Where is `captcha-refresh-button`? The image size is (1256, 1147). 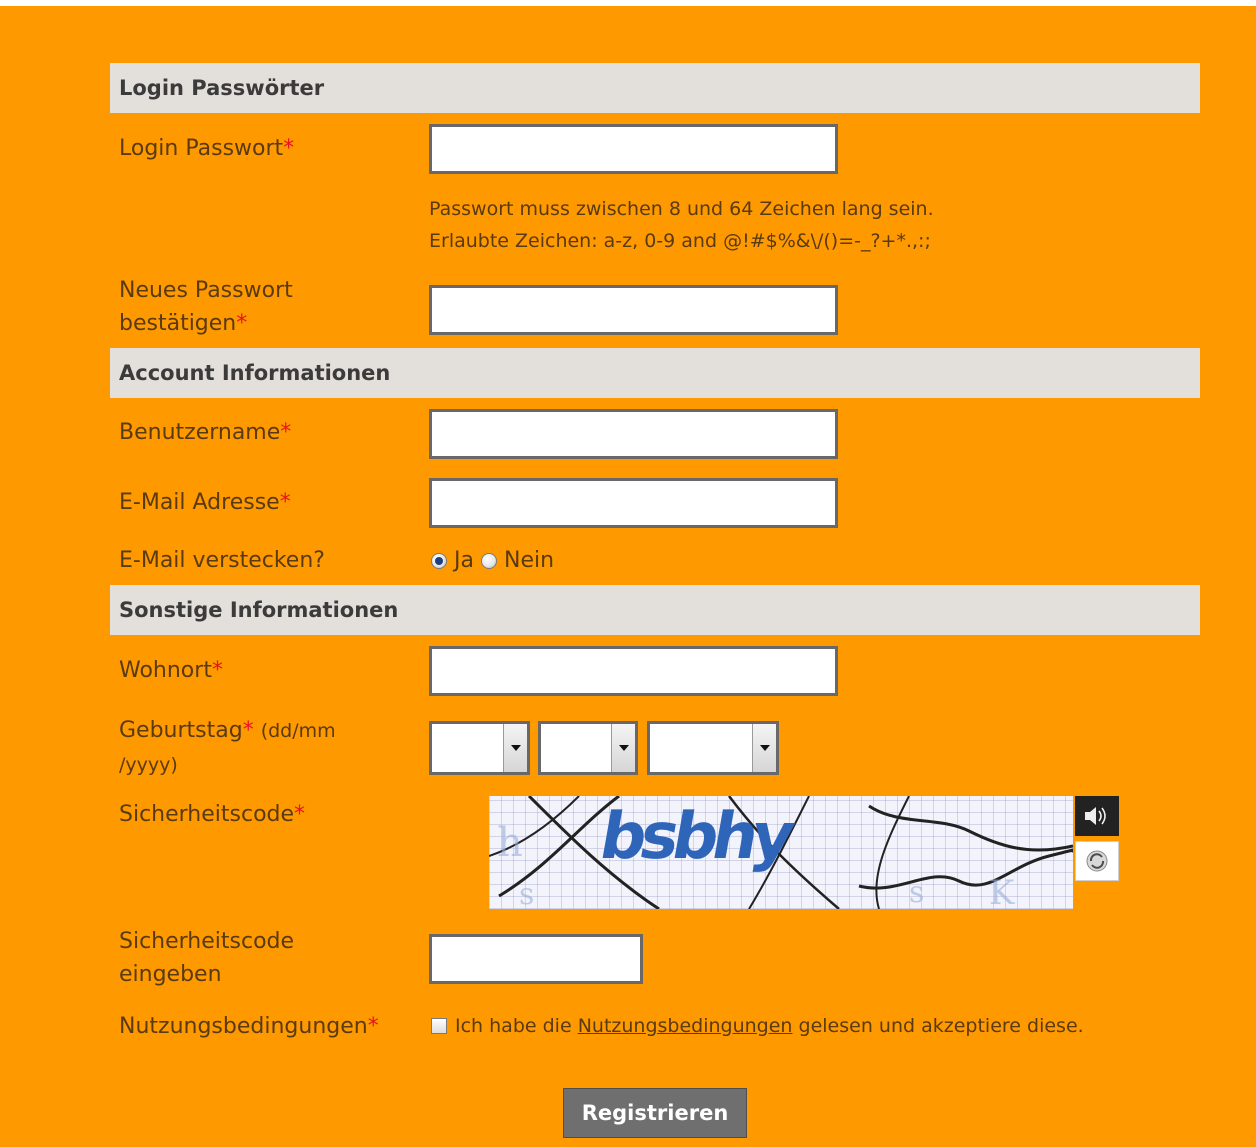 captcha-refresh-button is located at coordinates (1097, 861).